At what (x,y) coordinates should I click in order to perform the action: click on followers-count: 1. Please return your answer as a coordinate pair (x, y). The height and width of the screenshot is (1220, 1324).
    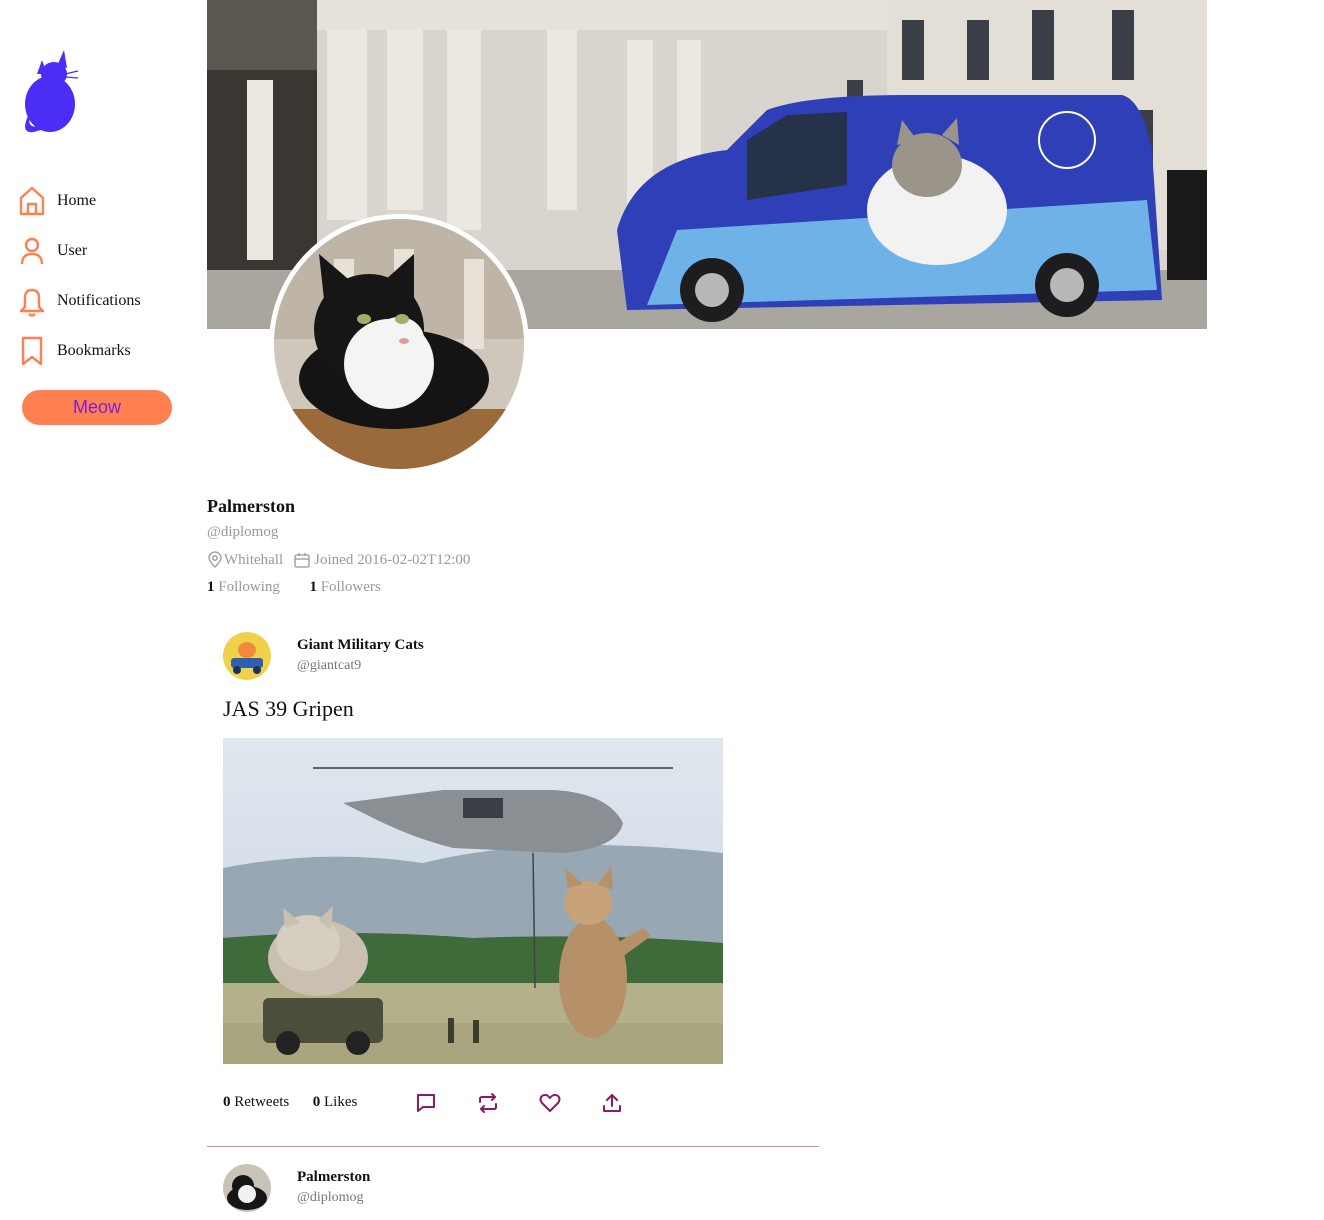
    Looking at the image, I should click on (313, 587).